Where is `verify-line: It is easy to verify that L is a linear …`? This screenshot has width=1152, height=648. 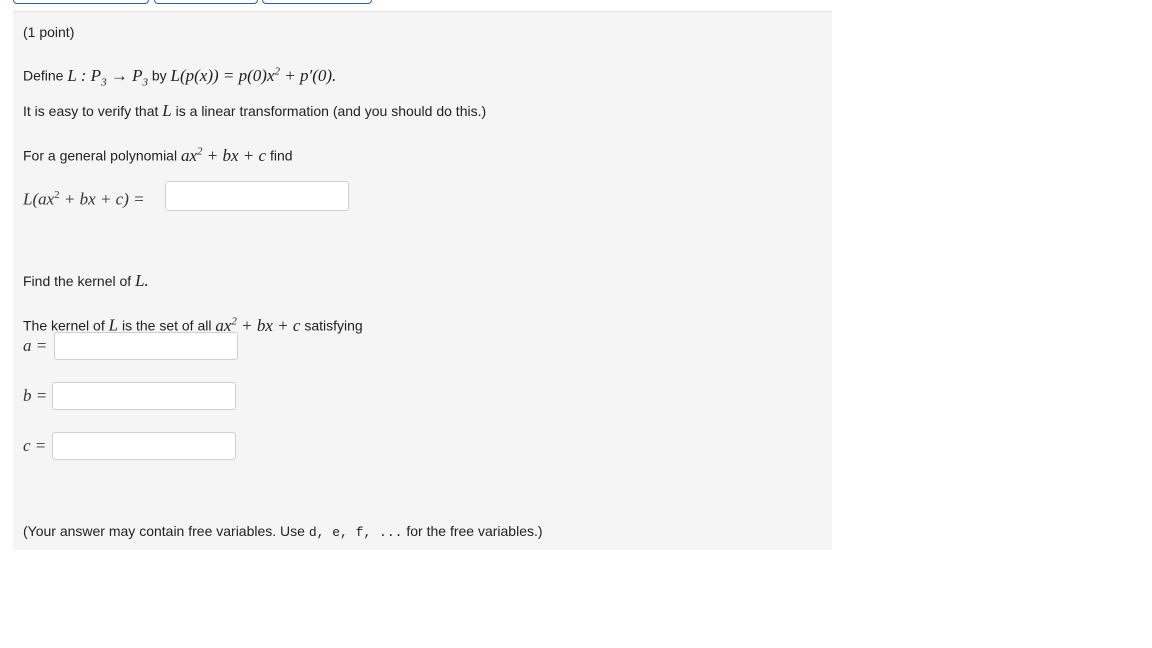 verify-line: It is easy to verify that L is a linear … is located at coordinates (255, 110).